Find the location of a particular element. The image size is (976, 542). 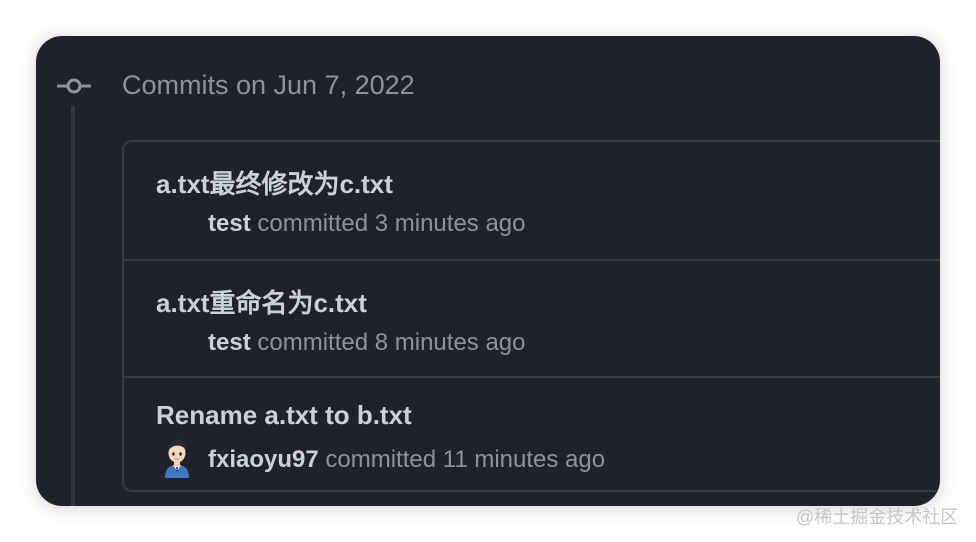

watermark-text: @稀土掘金技术社区 is located at coordinates (877, 517).